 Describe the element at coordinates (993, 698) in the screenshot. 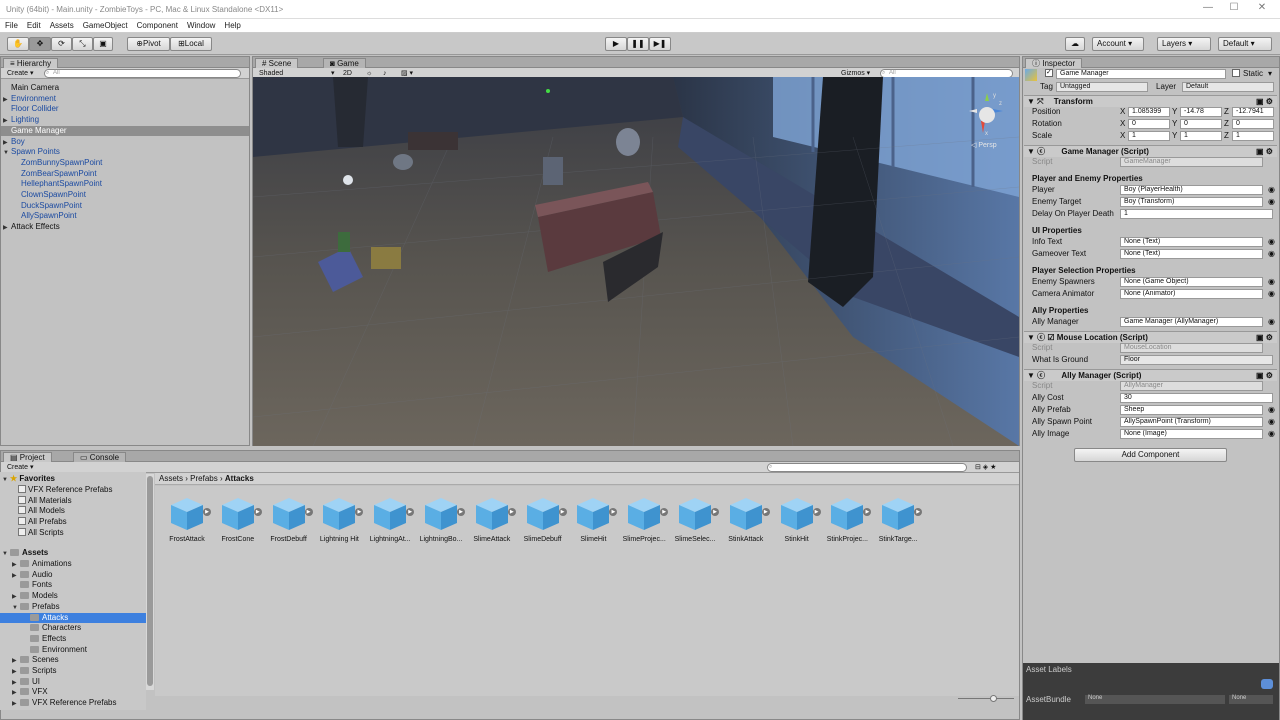

I see `slider-thumb` at that location.